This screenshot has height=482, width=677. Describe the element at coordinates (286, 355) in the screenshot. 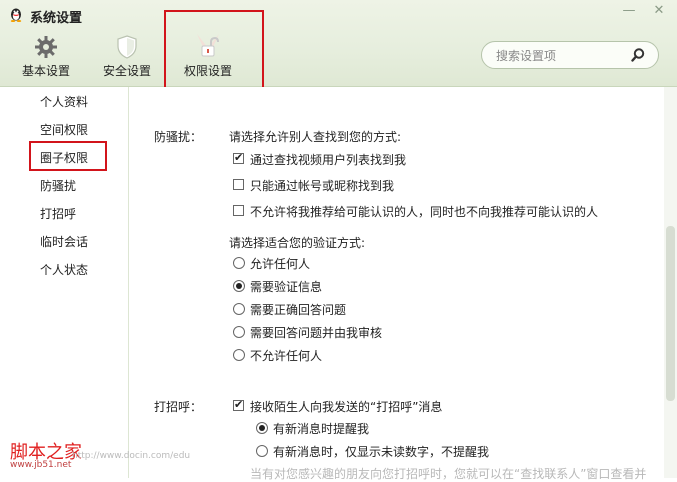

I see `verify-option-deny-all-label: 不允许任何人` at that location.